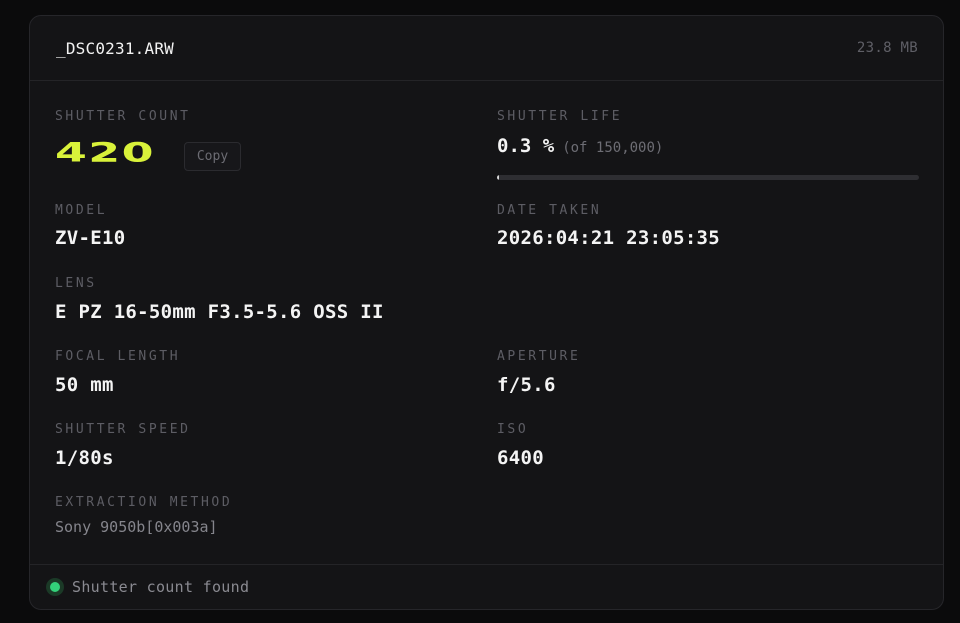 Image resolution: width=960 pixels, height=623 pixels. What do you see at coordinates (486, 48) in the screenshot?
I see `card-header: _DSC0231.ARW 23.8 MB` at bounding box center [486, 48].